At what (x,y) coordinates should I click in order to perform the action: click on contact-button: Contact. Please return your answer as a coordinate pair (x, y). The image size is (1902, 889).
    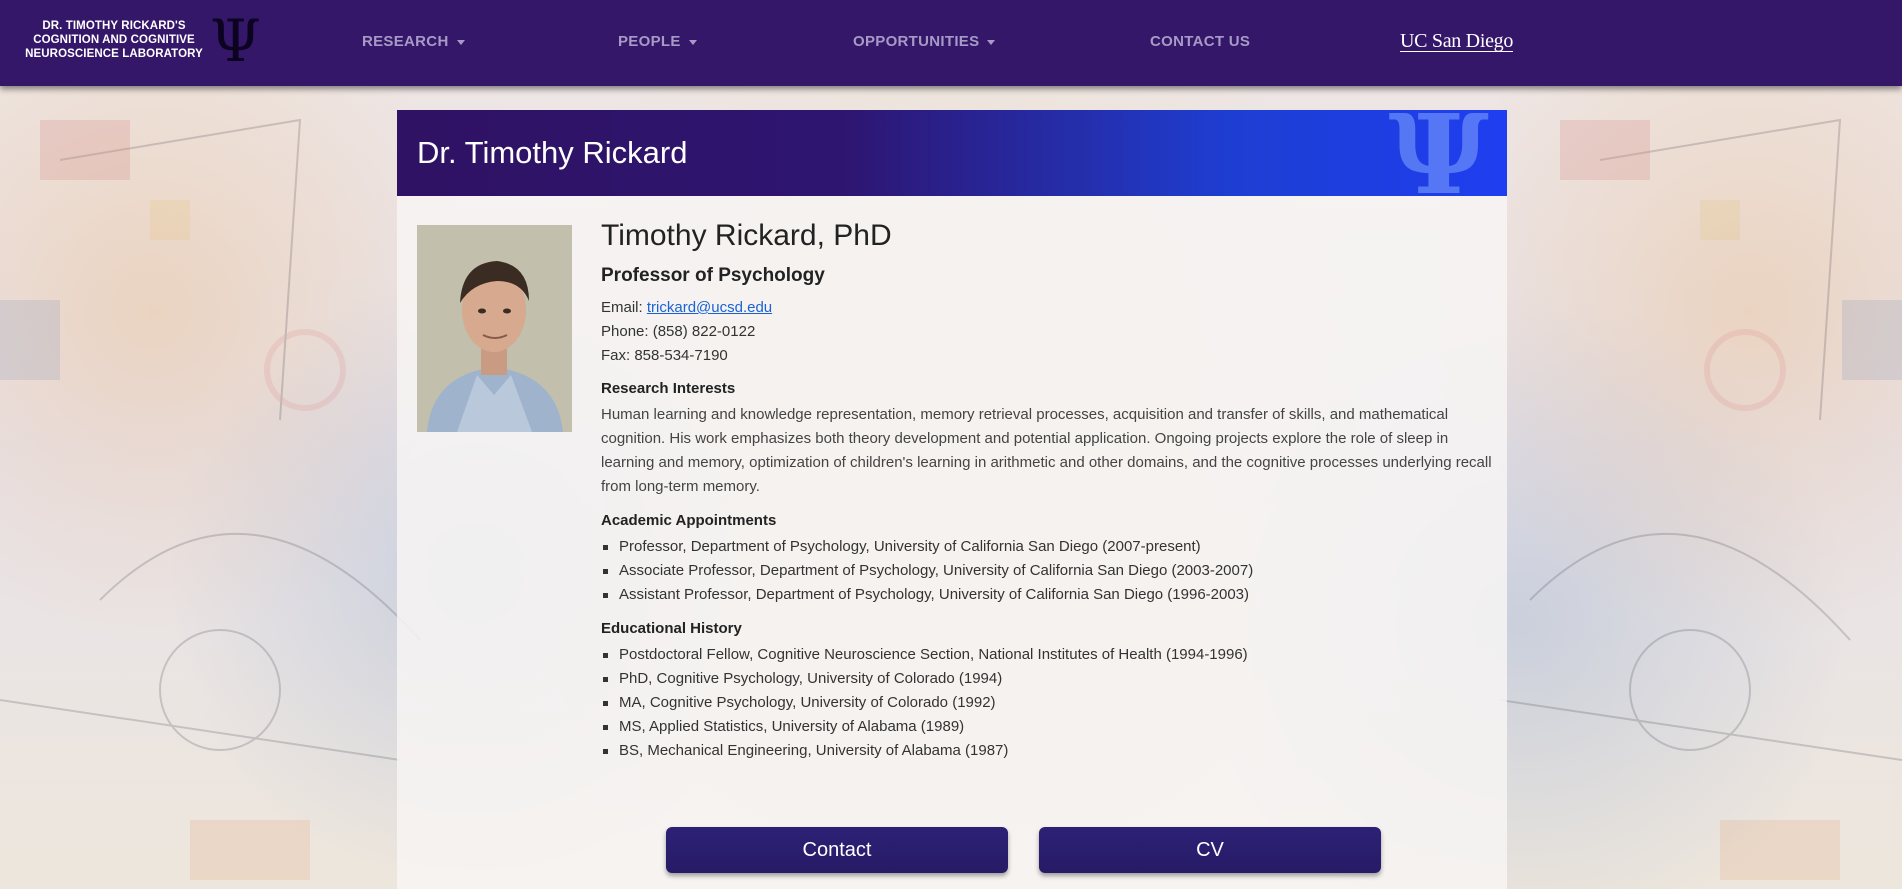
    Looking at the image, I should click on (837, 850).